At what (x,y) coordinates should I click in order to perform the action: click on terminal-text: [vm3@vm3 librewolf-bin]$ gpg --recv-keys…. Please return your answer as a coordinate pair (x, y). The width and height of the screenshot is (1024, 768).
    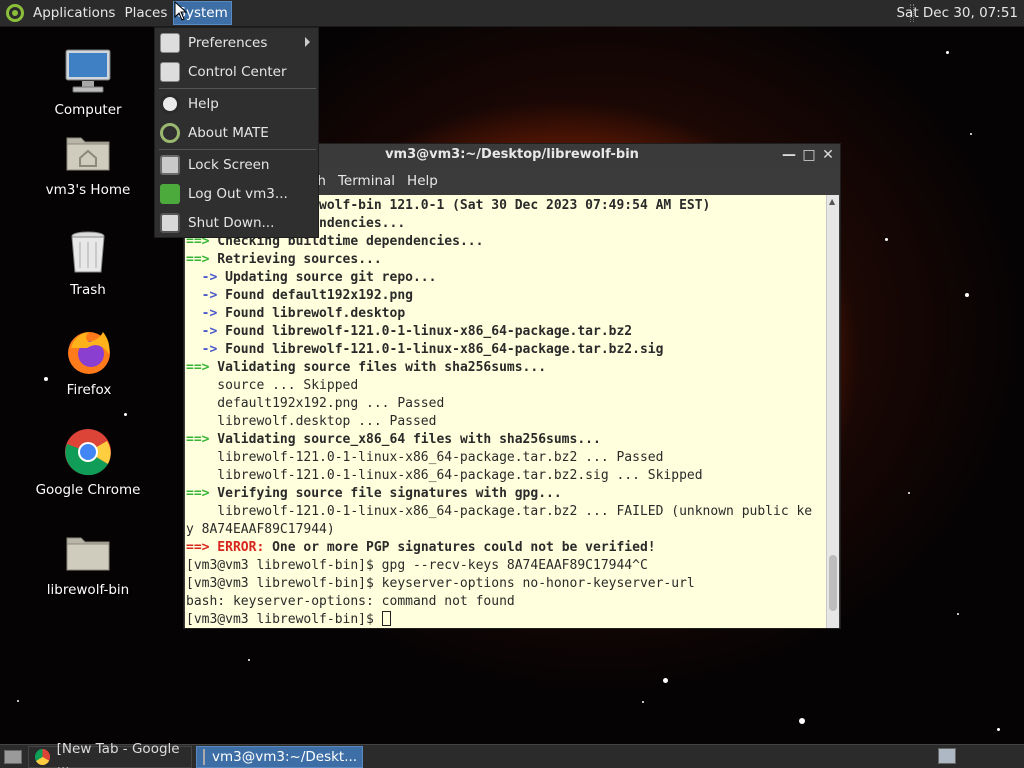
    Looking at the image, I should click on (417, 565).